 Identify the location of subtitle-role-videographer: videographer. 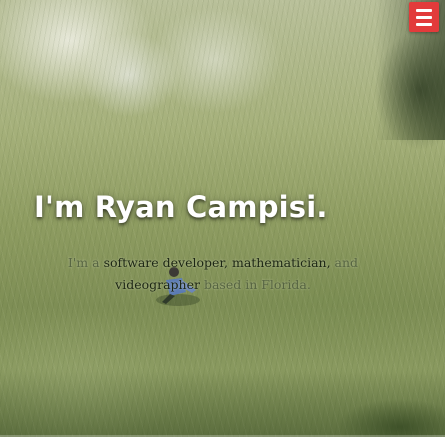
(157, 284).